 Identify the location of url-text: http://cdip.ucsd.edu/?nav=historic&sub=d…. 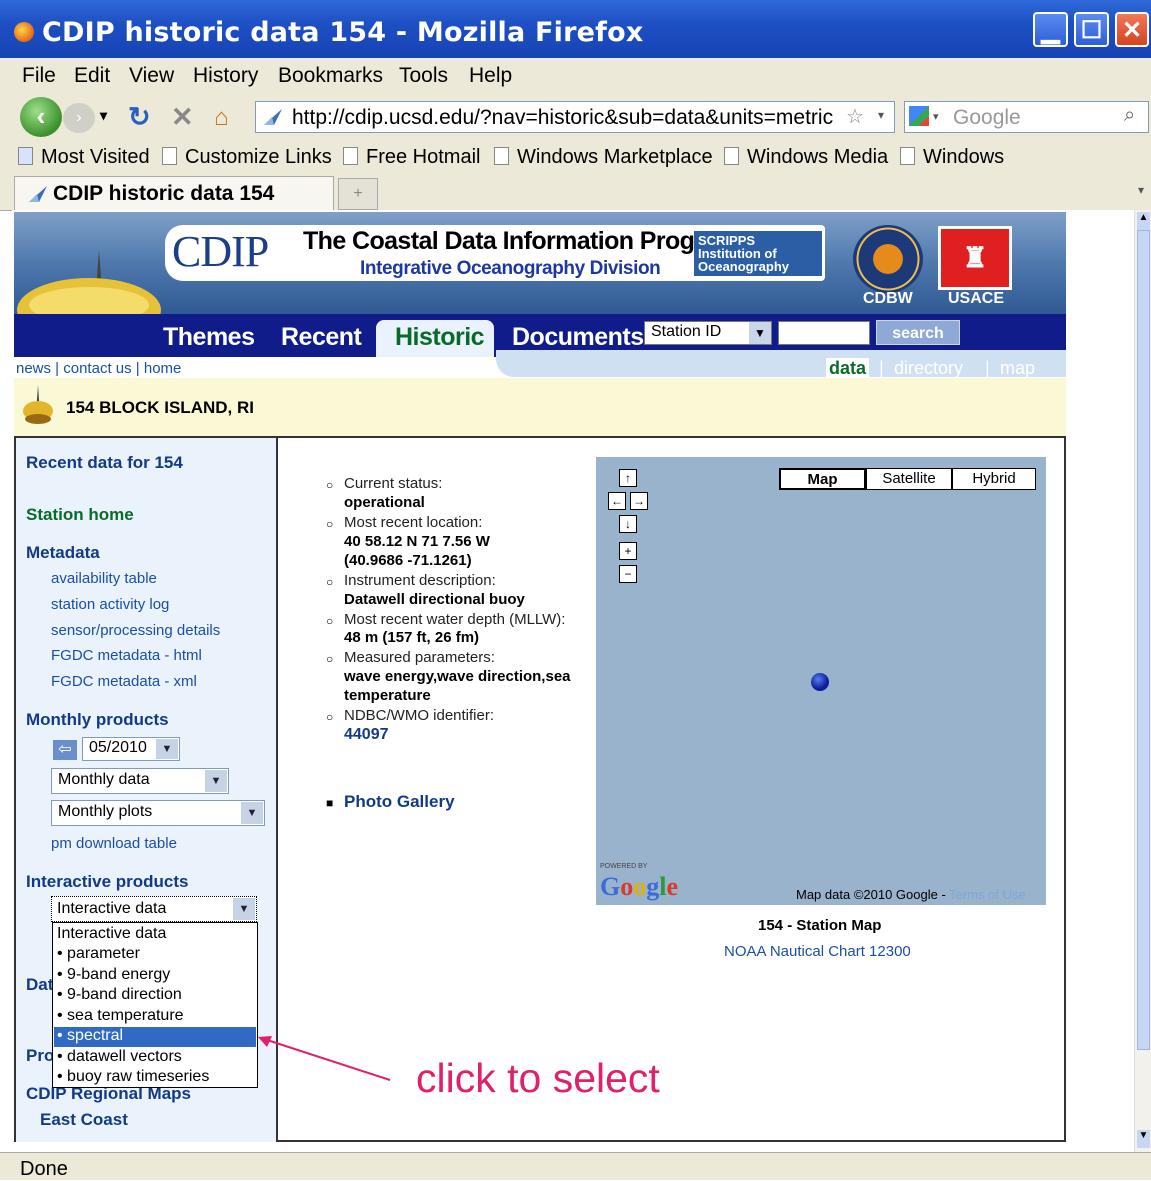
(562, 118).